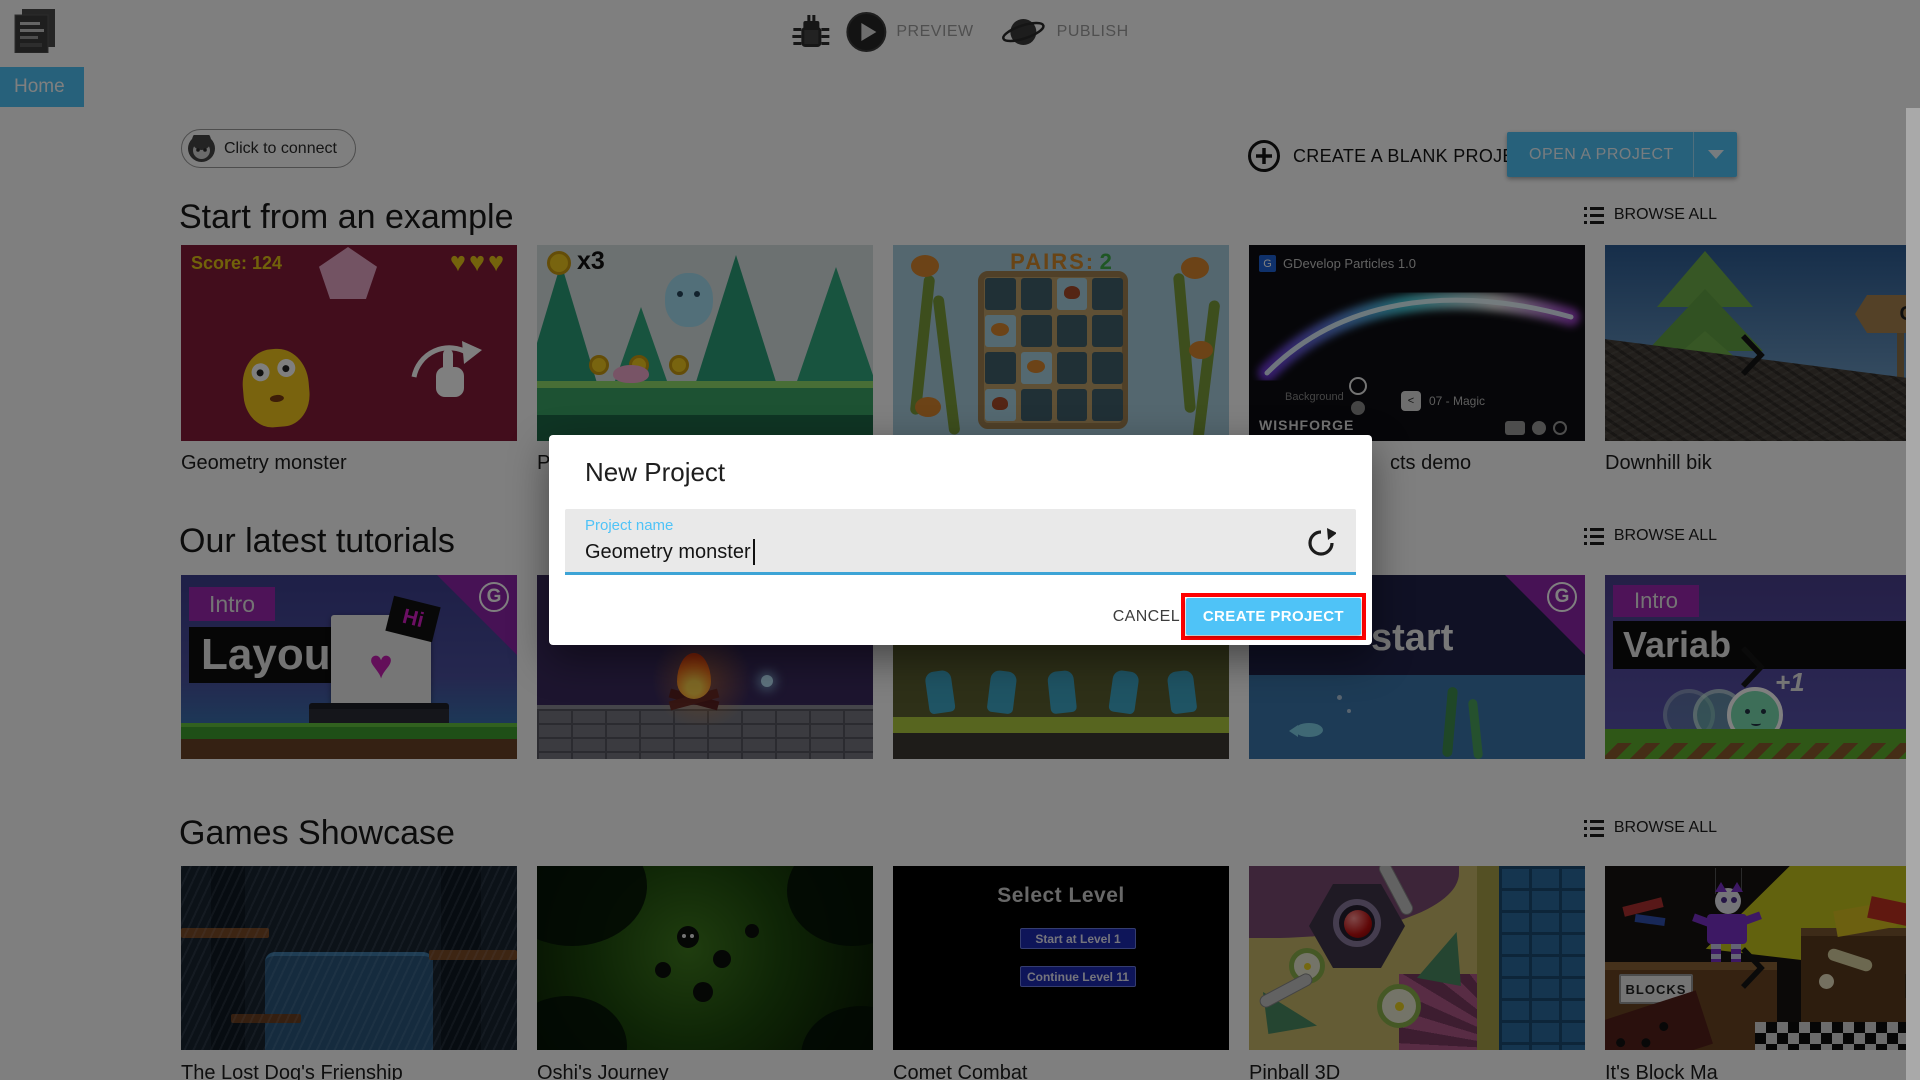 This screenshot has width=1920, height=1080. What do you see at coordinates (629, 525) in the screenshot?
I see `field-label: Project name` at bounding box center [629, 525].